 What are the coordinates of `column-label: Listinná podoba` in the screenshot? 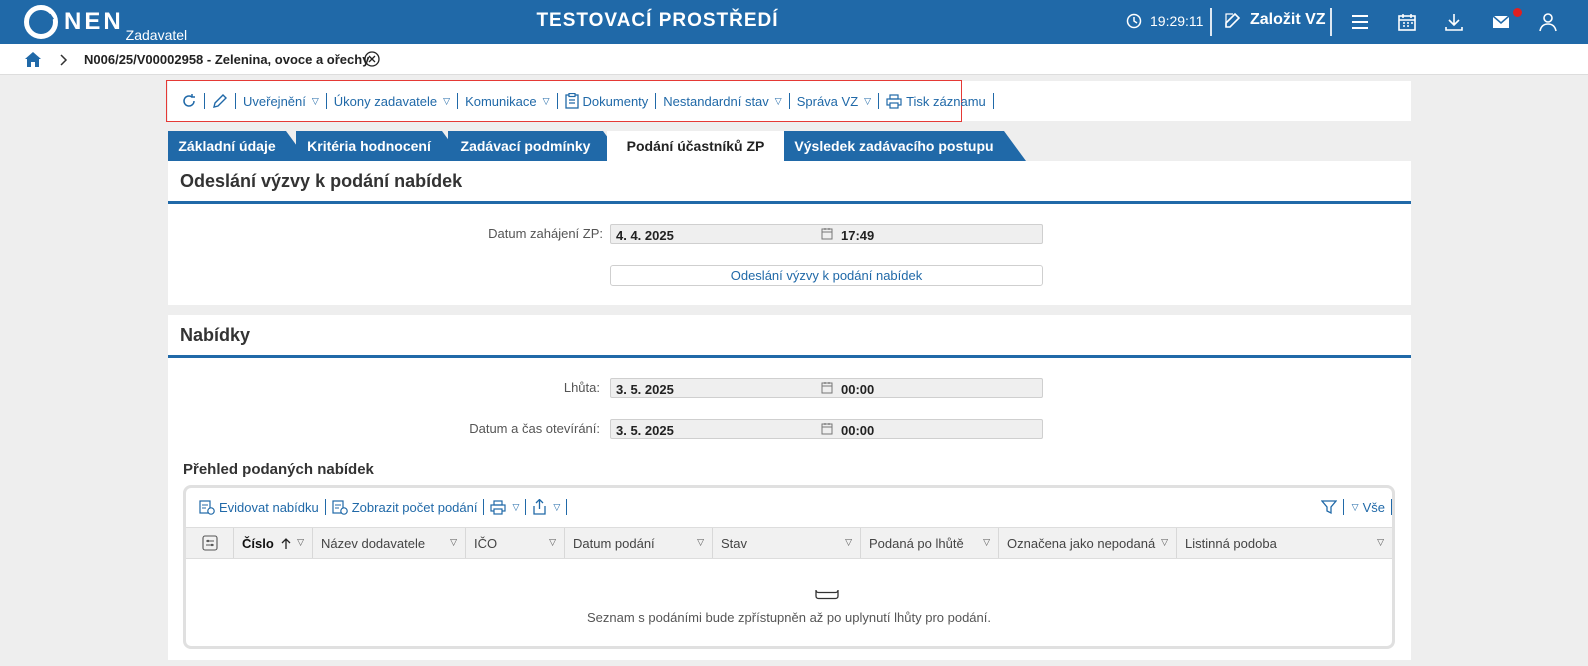 It's located at (1231, 543).